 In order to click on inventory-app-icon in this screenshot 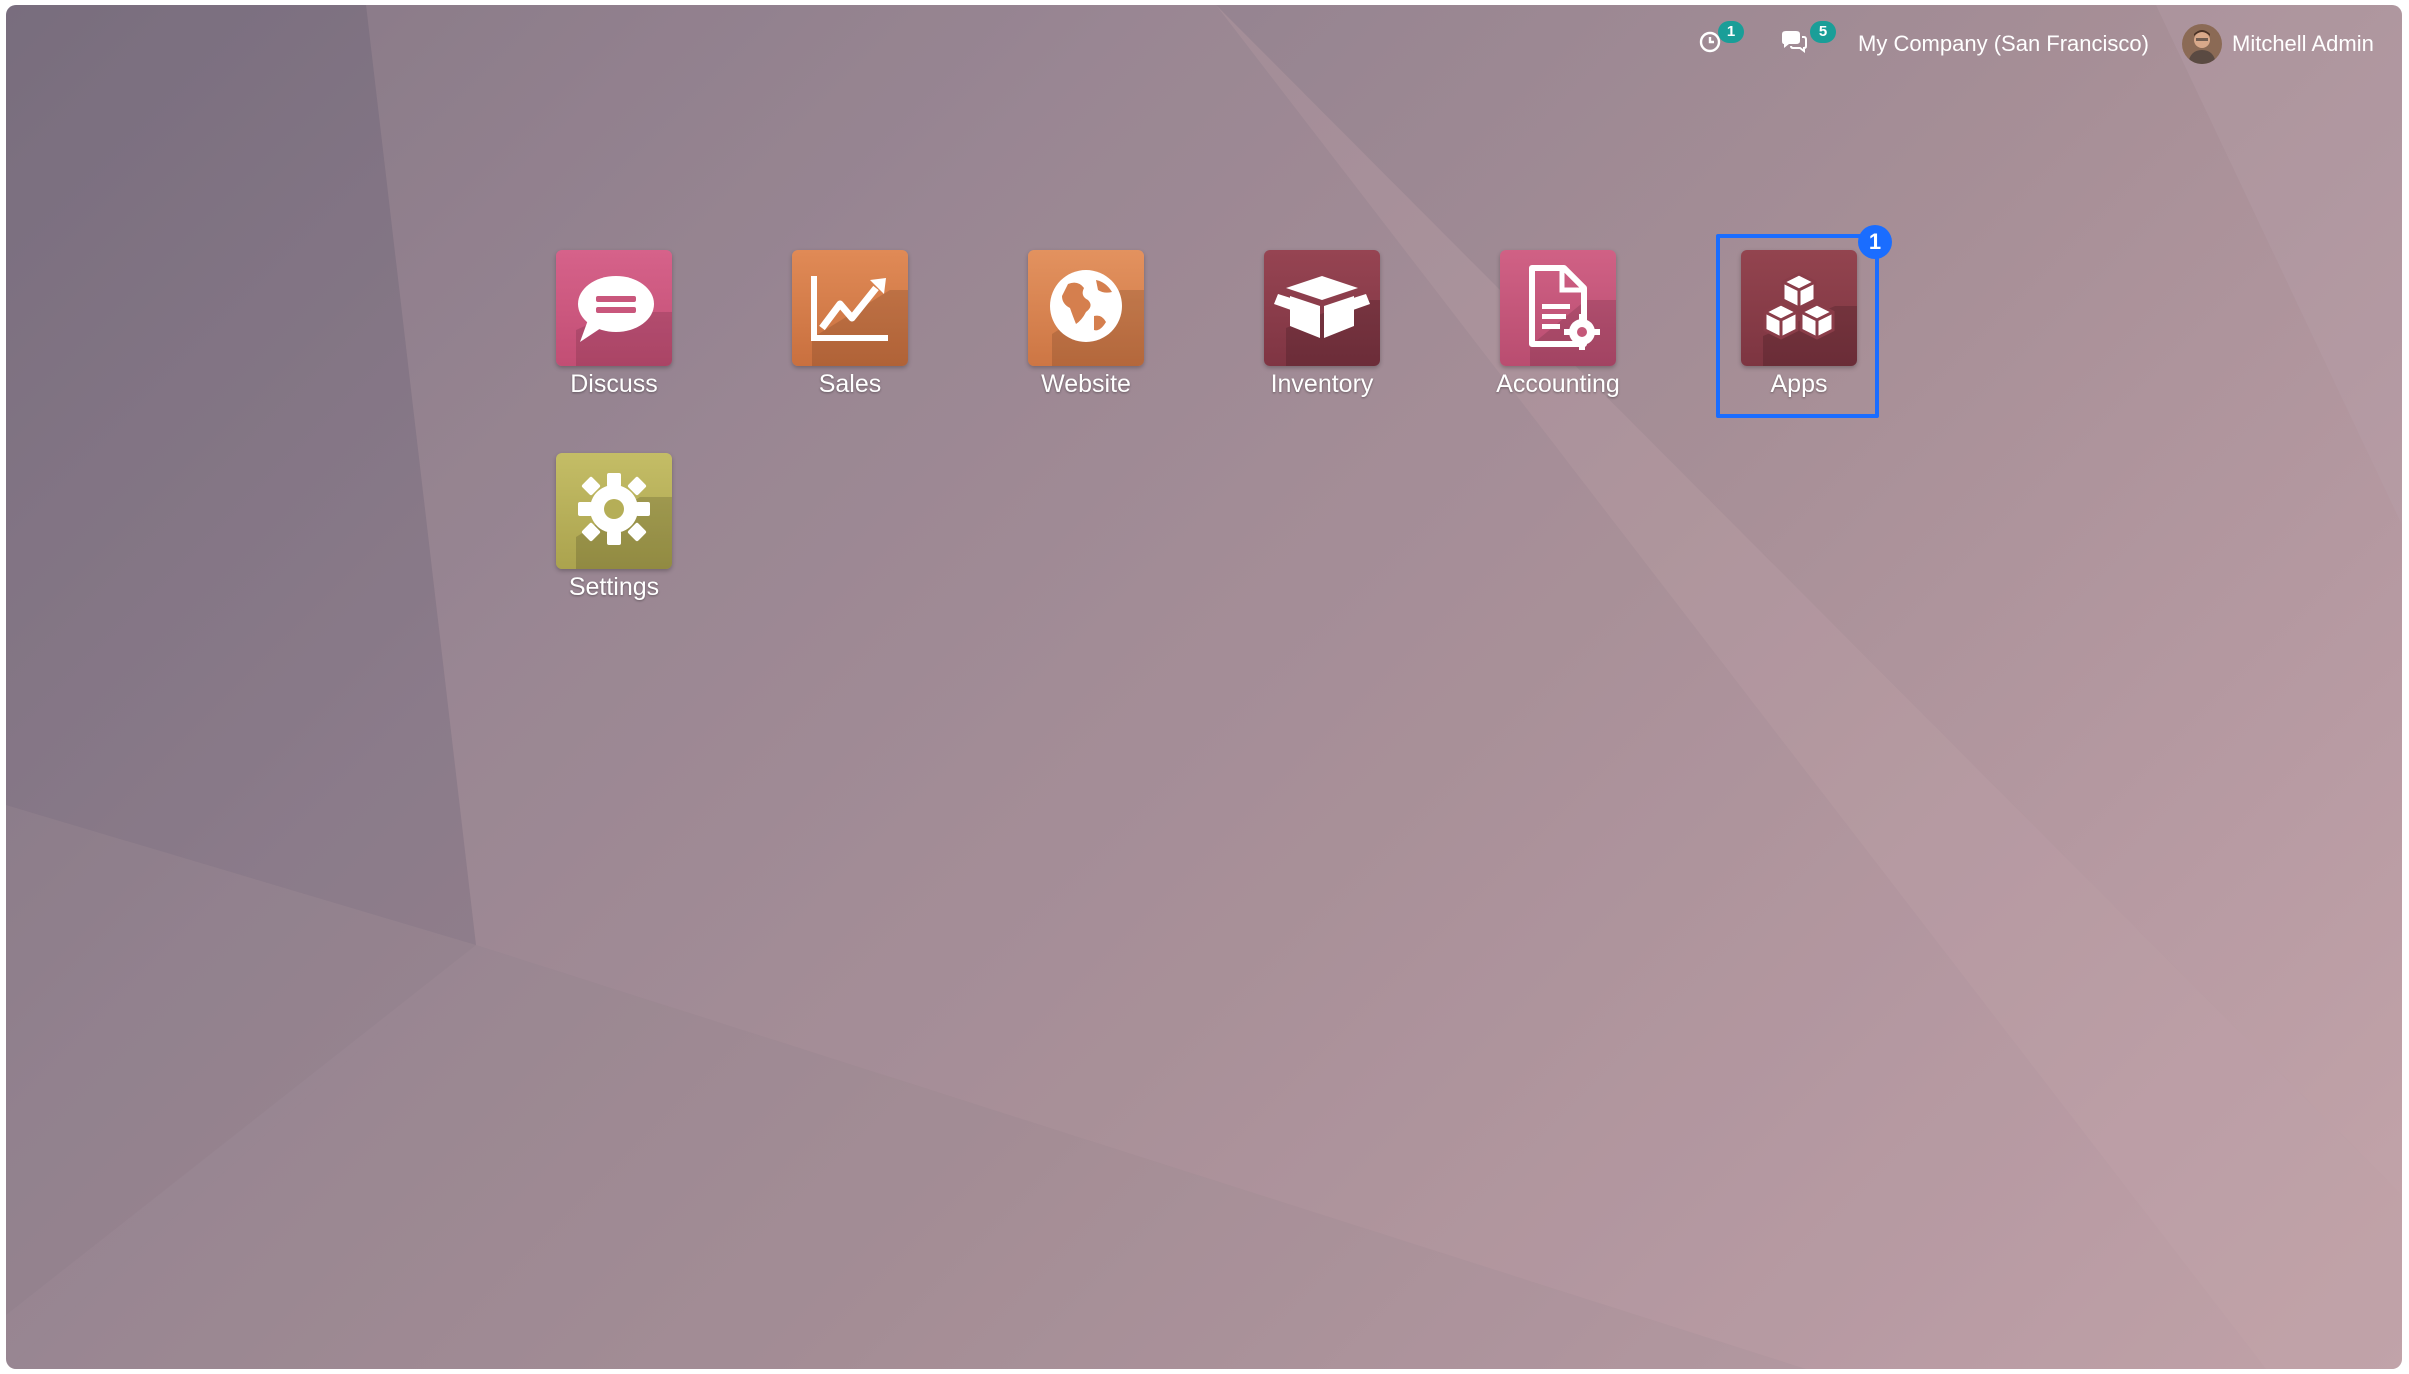, I will do `click(1322, 308)`.